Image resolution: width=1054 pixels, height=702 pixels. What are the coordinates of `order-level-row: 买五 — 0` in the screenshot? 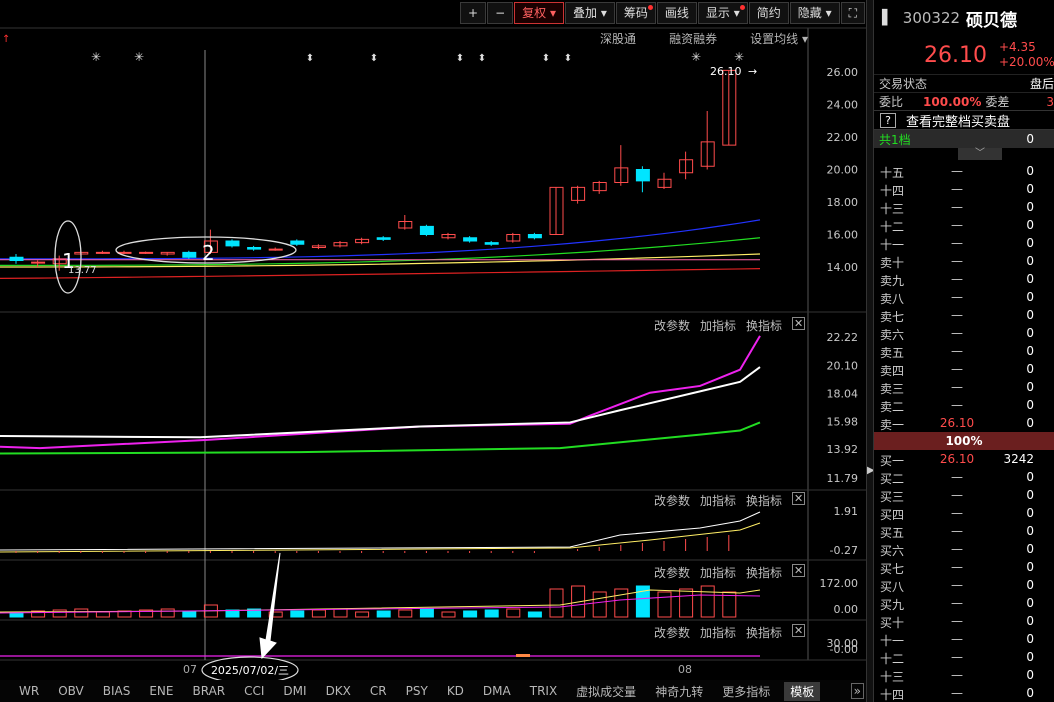 It's located at (964, 531).